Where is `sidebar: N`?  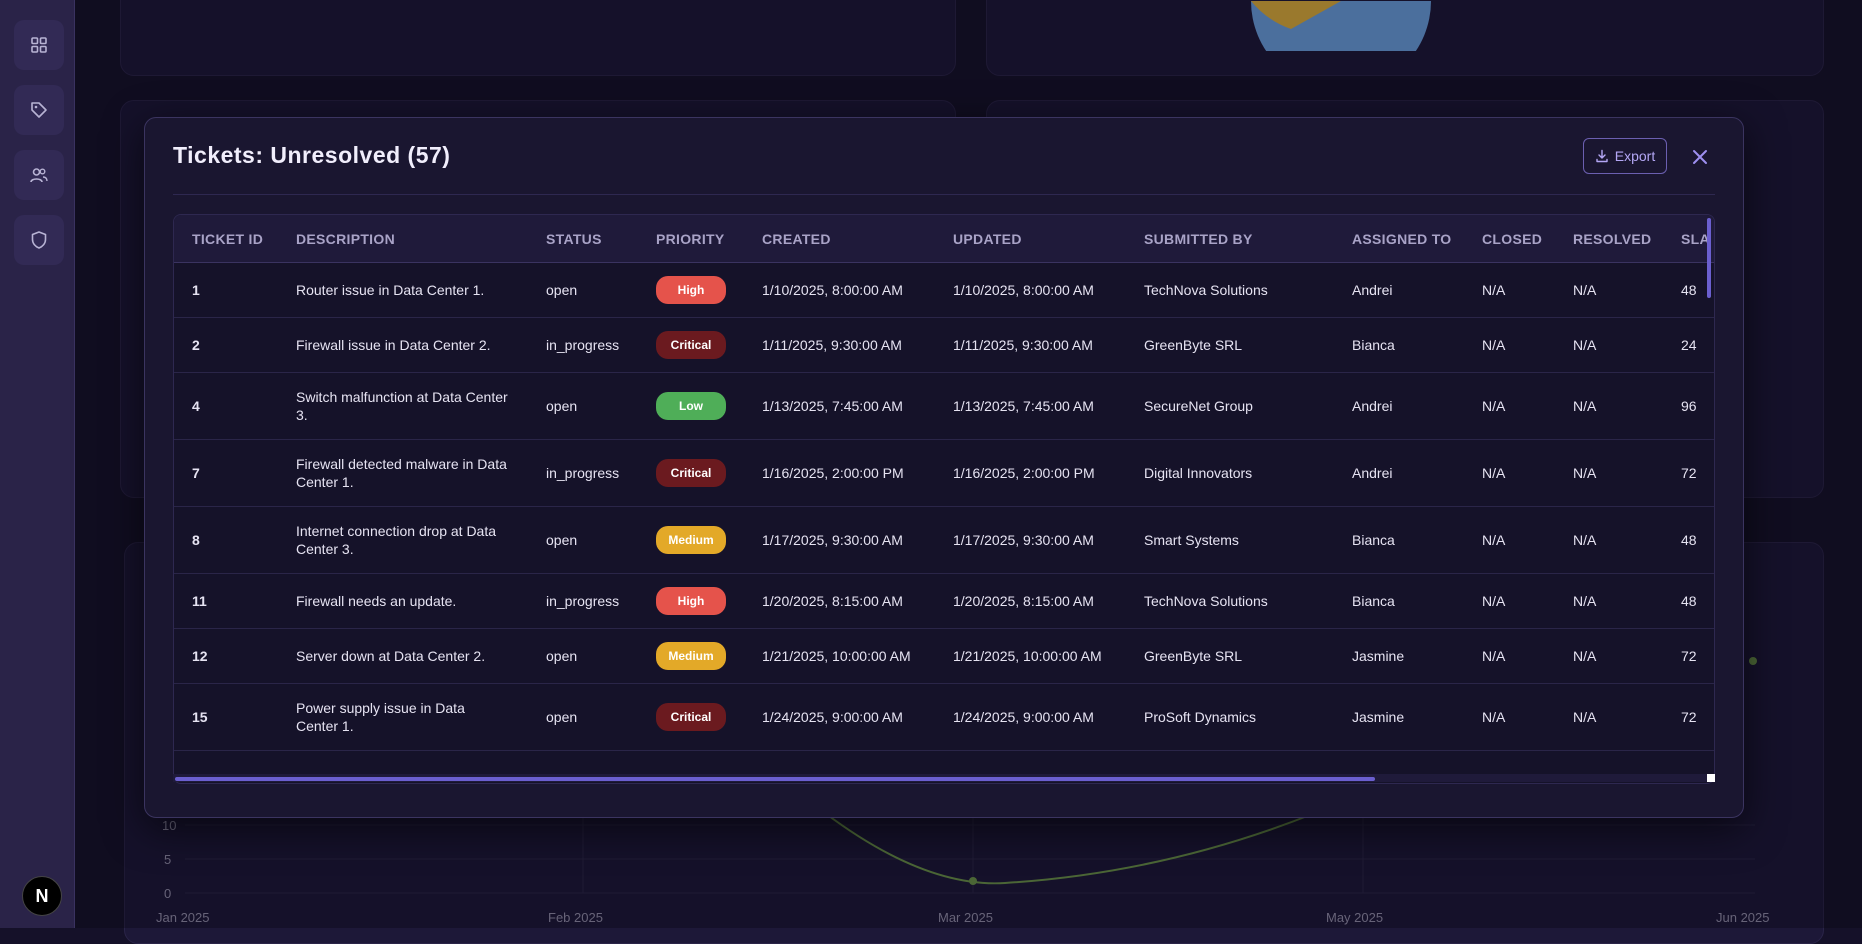
sidebar: N is located at coordinates (37, 464).